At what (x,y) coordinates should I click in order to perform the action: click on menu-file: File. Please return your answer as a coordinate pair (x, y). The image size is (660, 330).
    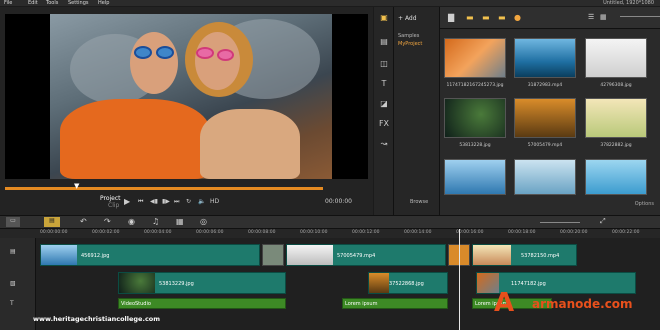
    Looking at the image, I should click on (8, 3).